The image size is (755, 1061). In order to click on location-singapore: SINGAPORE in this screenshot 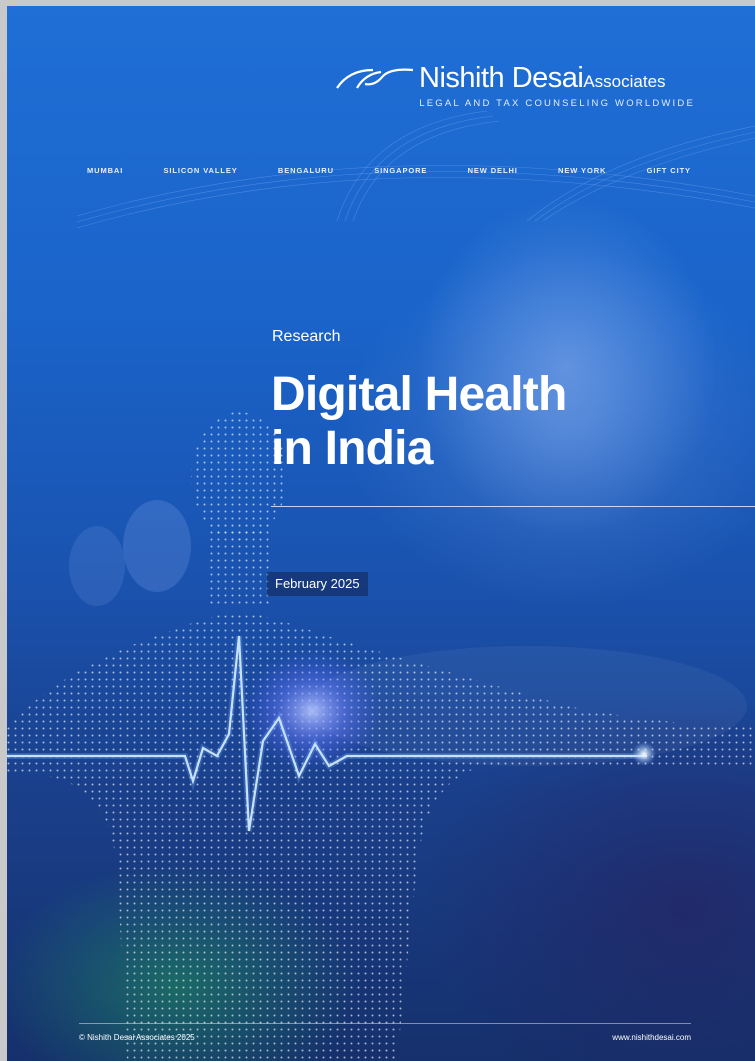, I will do `click(401, 170)`.